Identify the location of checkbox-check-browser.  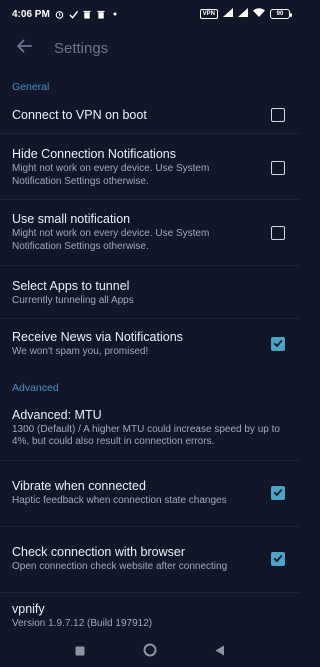
(278, 559).